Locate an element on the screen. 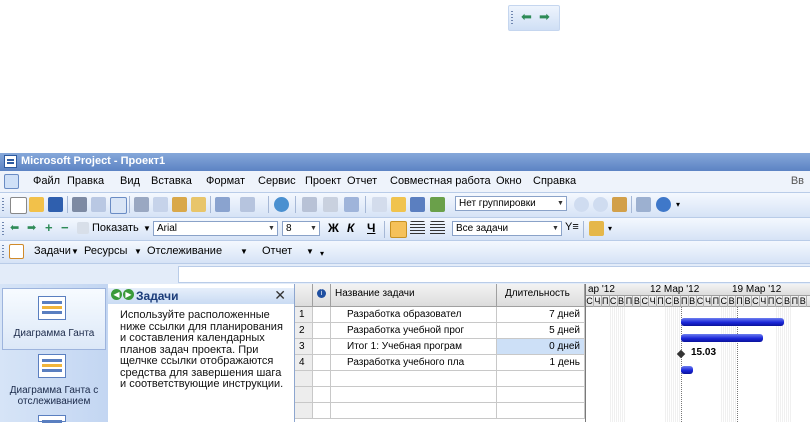 The height and width of the screenshot is (423, 810). select-all-corner is located at coordinates (304, 295).